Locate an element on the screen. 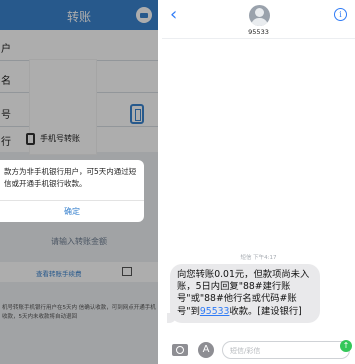 The height and width of the screenshot is (364, 355). sender-name: 95533 is located at coordinates (258, 32).